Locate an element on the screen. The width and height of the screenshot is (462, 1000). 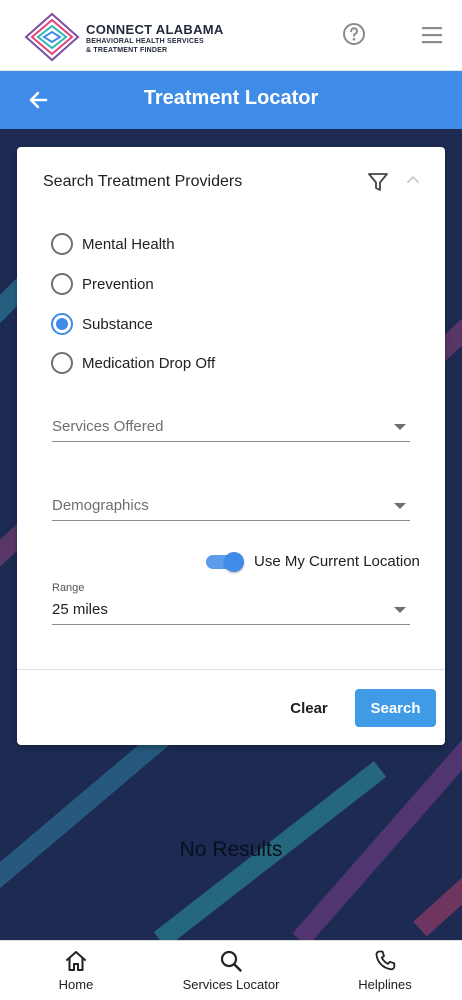
card-title: Search Treatment Providers is located at coordinates (143, 181).